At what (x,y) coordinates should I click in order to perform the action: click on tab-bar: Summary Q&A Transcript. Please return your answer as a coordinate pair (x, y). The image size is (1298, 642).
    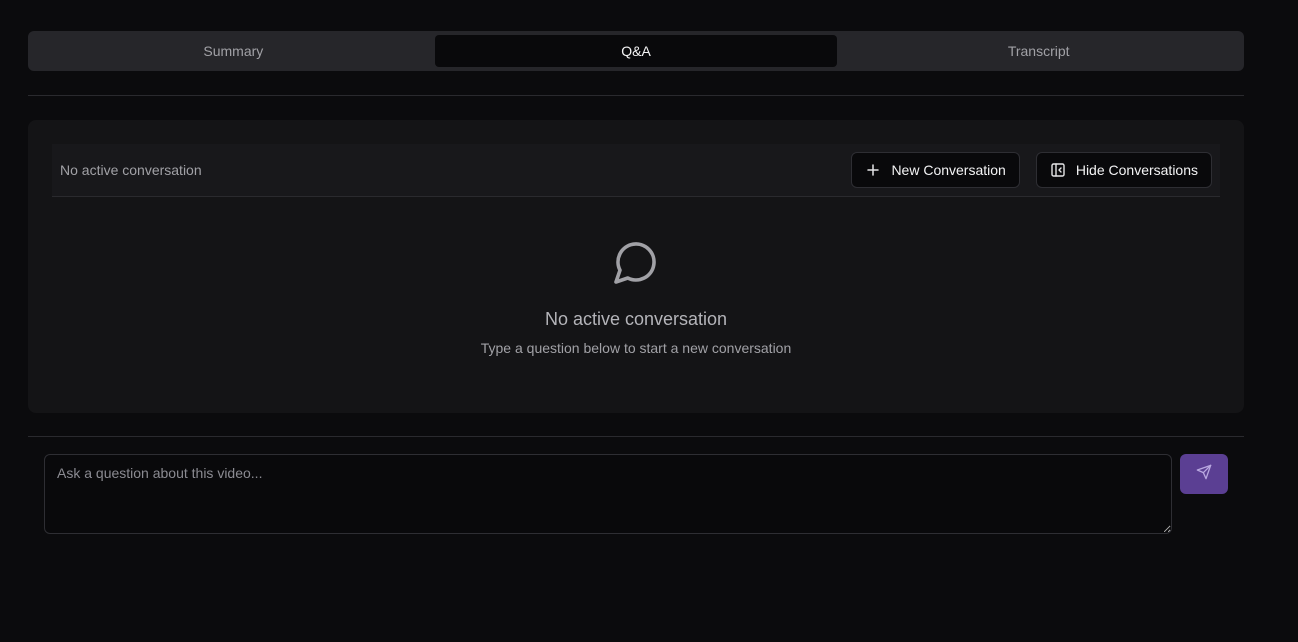
    Looking at the image, I should click on (636, 51).